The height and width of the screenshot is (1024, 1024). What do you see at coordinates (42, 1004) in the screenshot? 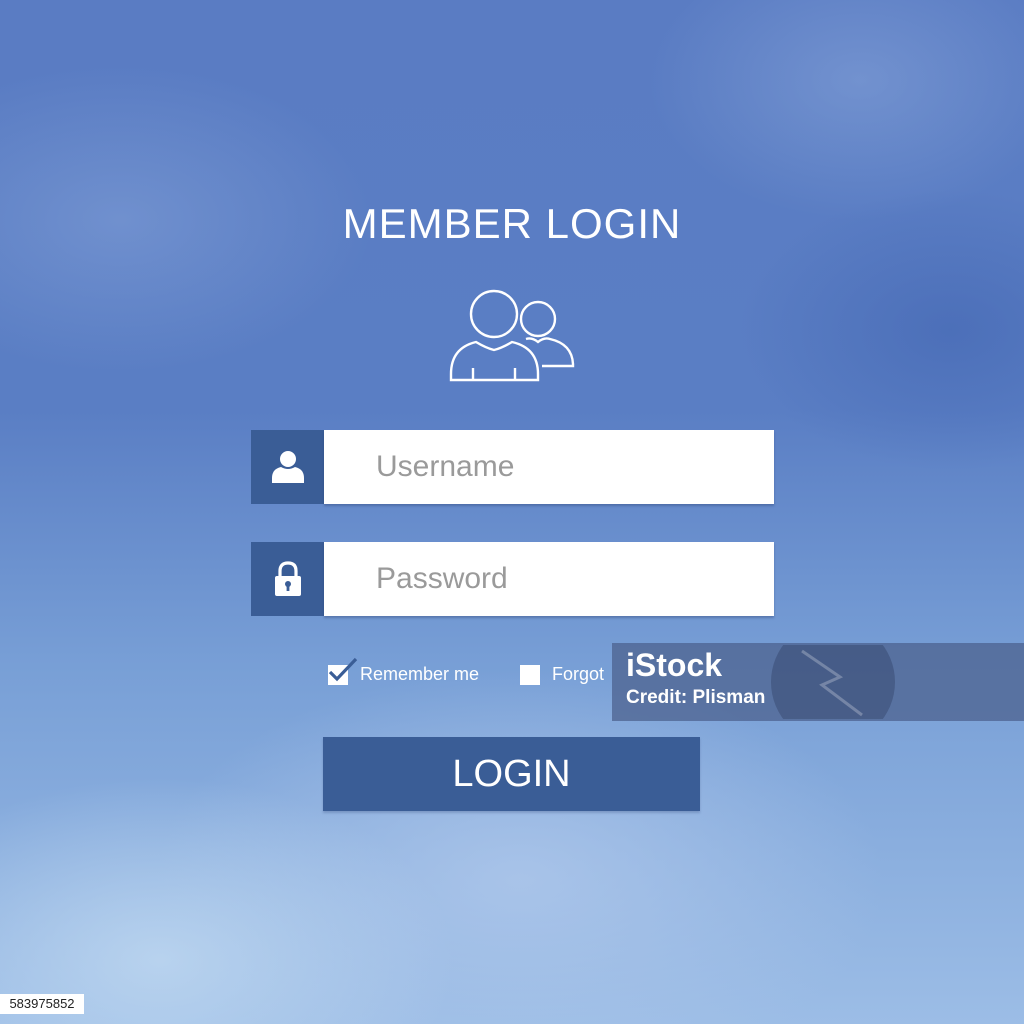
I see `image-id: 583975852` at bounding box center [42, 1004].